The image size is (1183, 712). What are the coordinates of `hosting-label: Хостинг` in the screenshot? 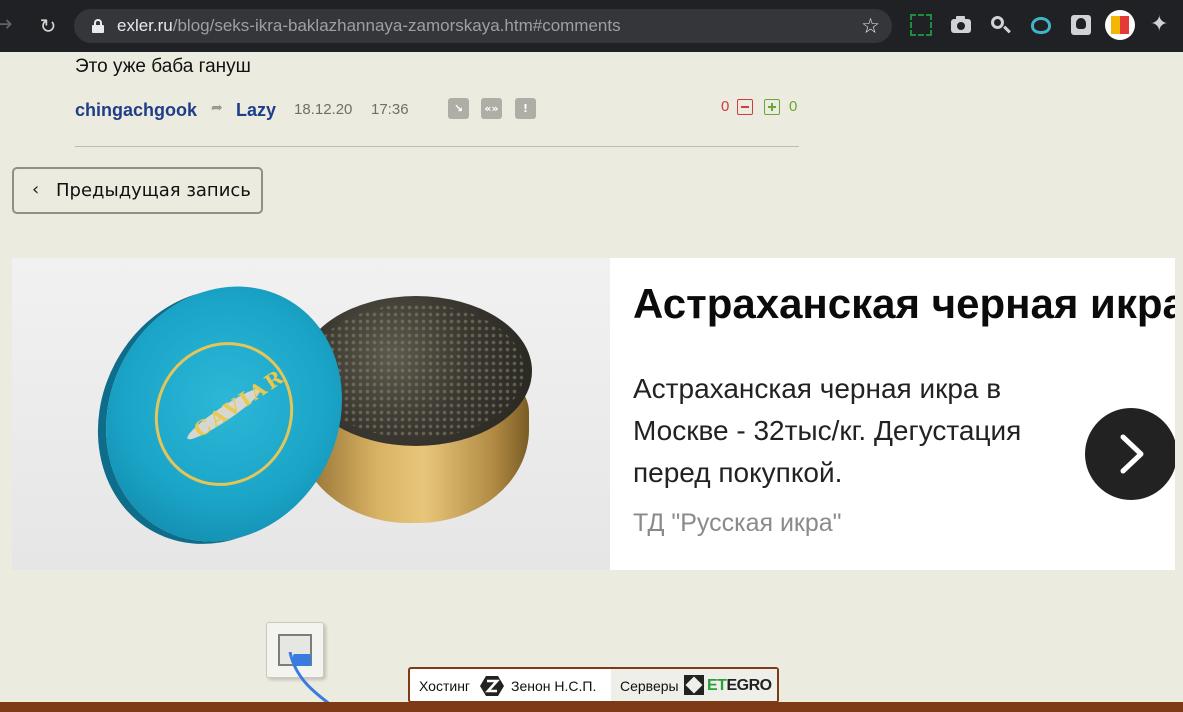 It's located at (445, 686).